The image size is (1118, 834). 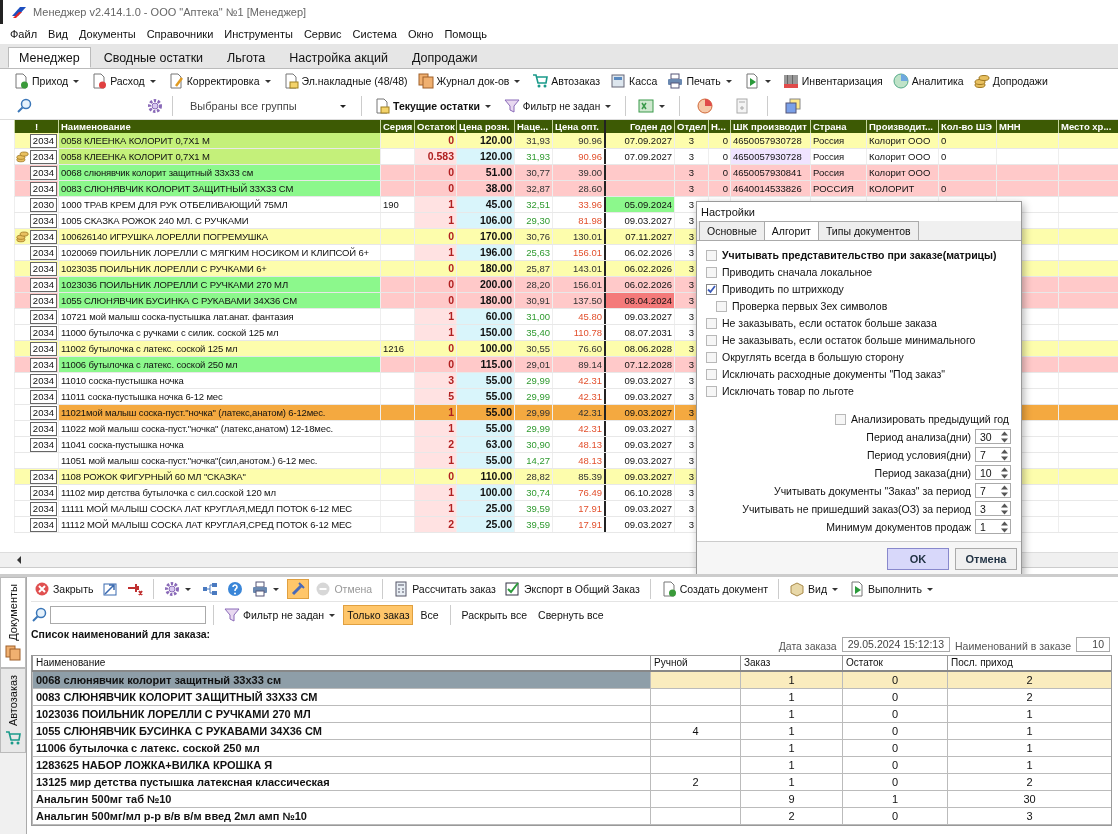 I want to click on table-row: 2034 0058 КЛЕЕНКА КОЛОРИТ 0,7Х1 М 0.583 120.00 31,93 90.96 07.09.2027 3 0 4650057930728 Россия Колорит ООО 0, so click(x=566, y=157).